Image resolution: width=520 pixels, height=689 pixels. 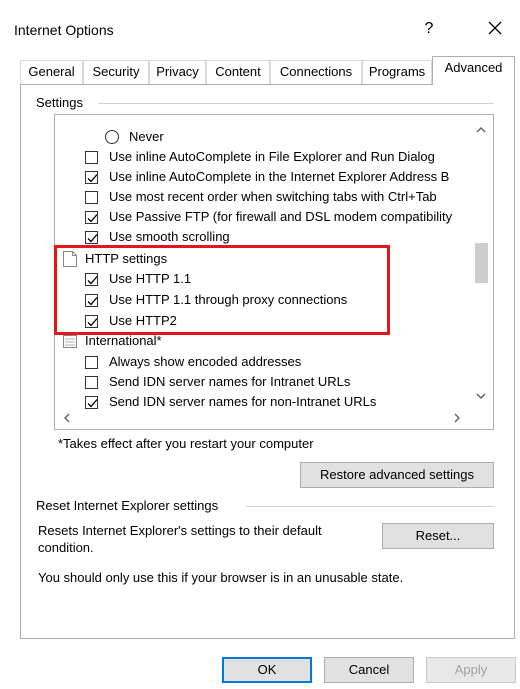 What do you see at coordinates (471, 670) in the screenshot?
I see `apply-button: Apply` at bounding box center [471, 670].